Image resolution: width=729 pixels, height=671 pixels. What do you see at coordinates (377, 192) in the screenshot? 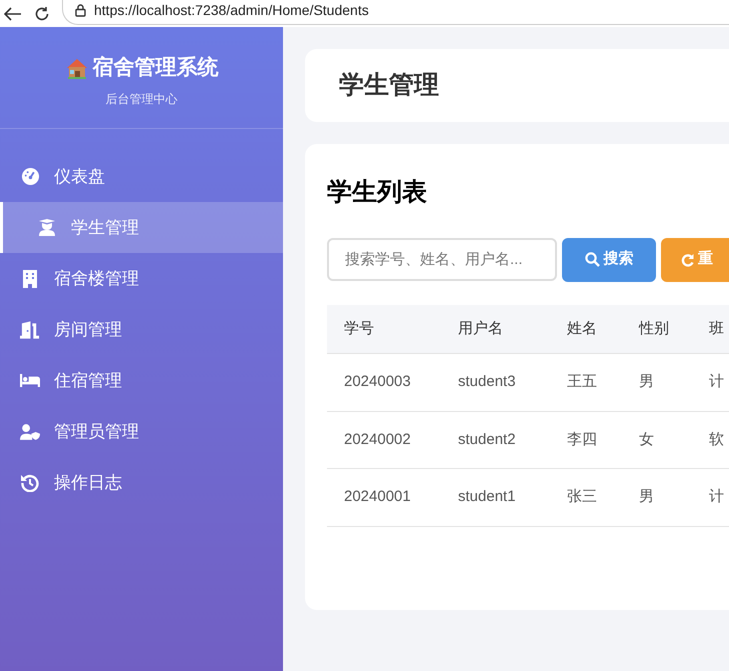
I see `list-title: 学生列表` at bounding box center [377, 192].